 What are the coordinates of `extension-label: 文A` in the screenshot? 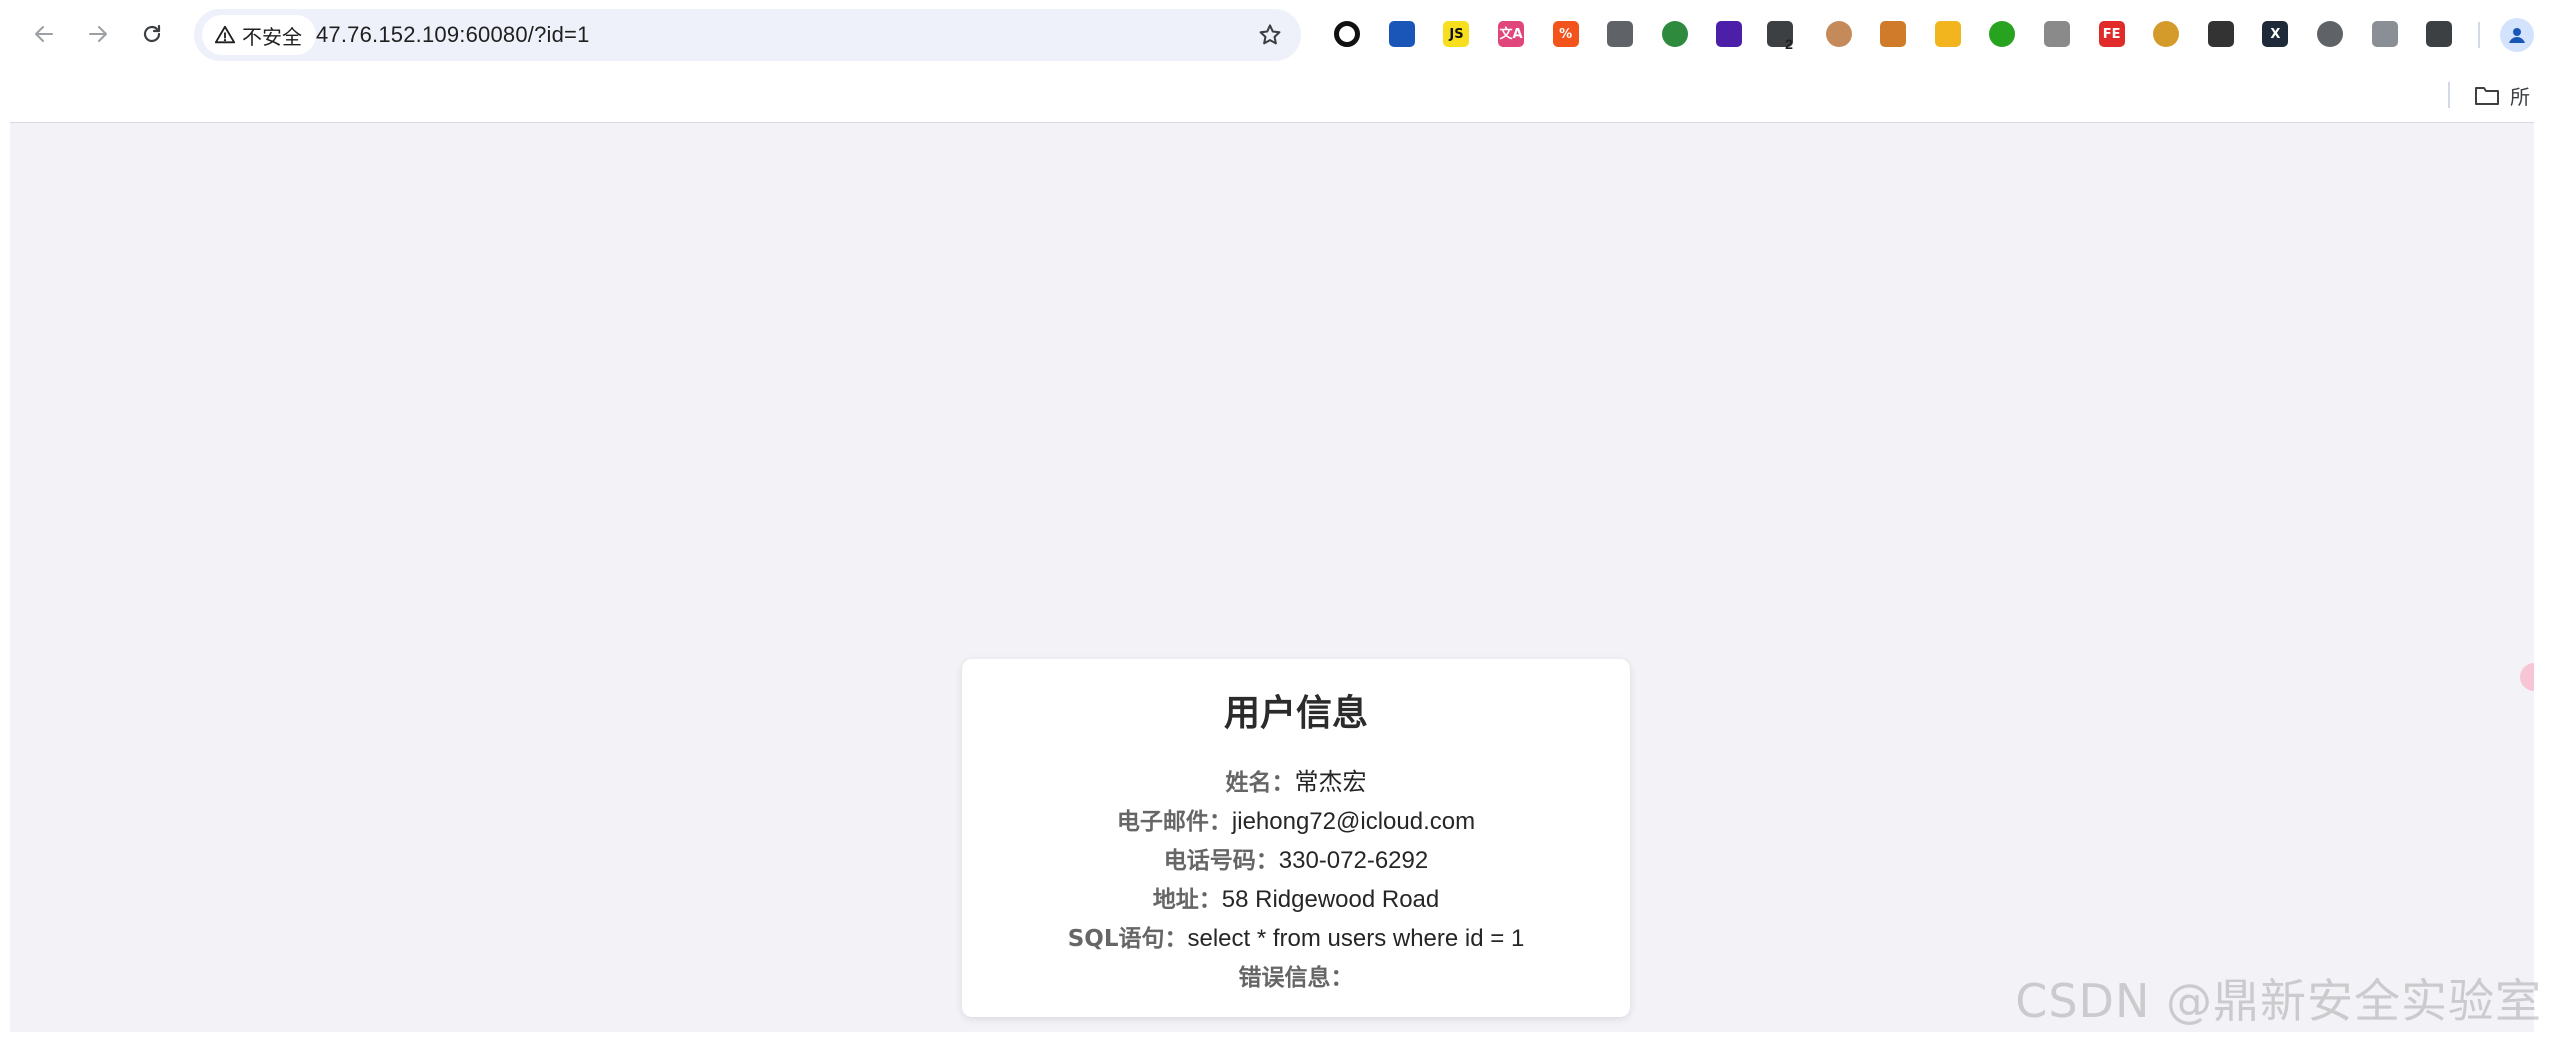 It's located at (1511, 34).